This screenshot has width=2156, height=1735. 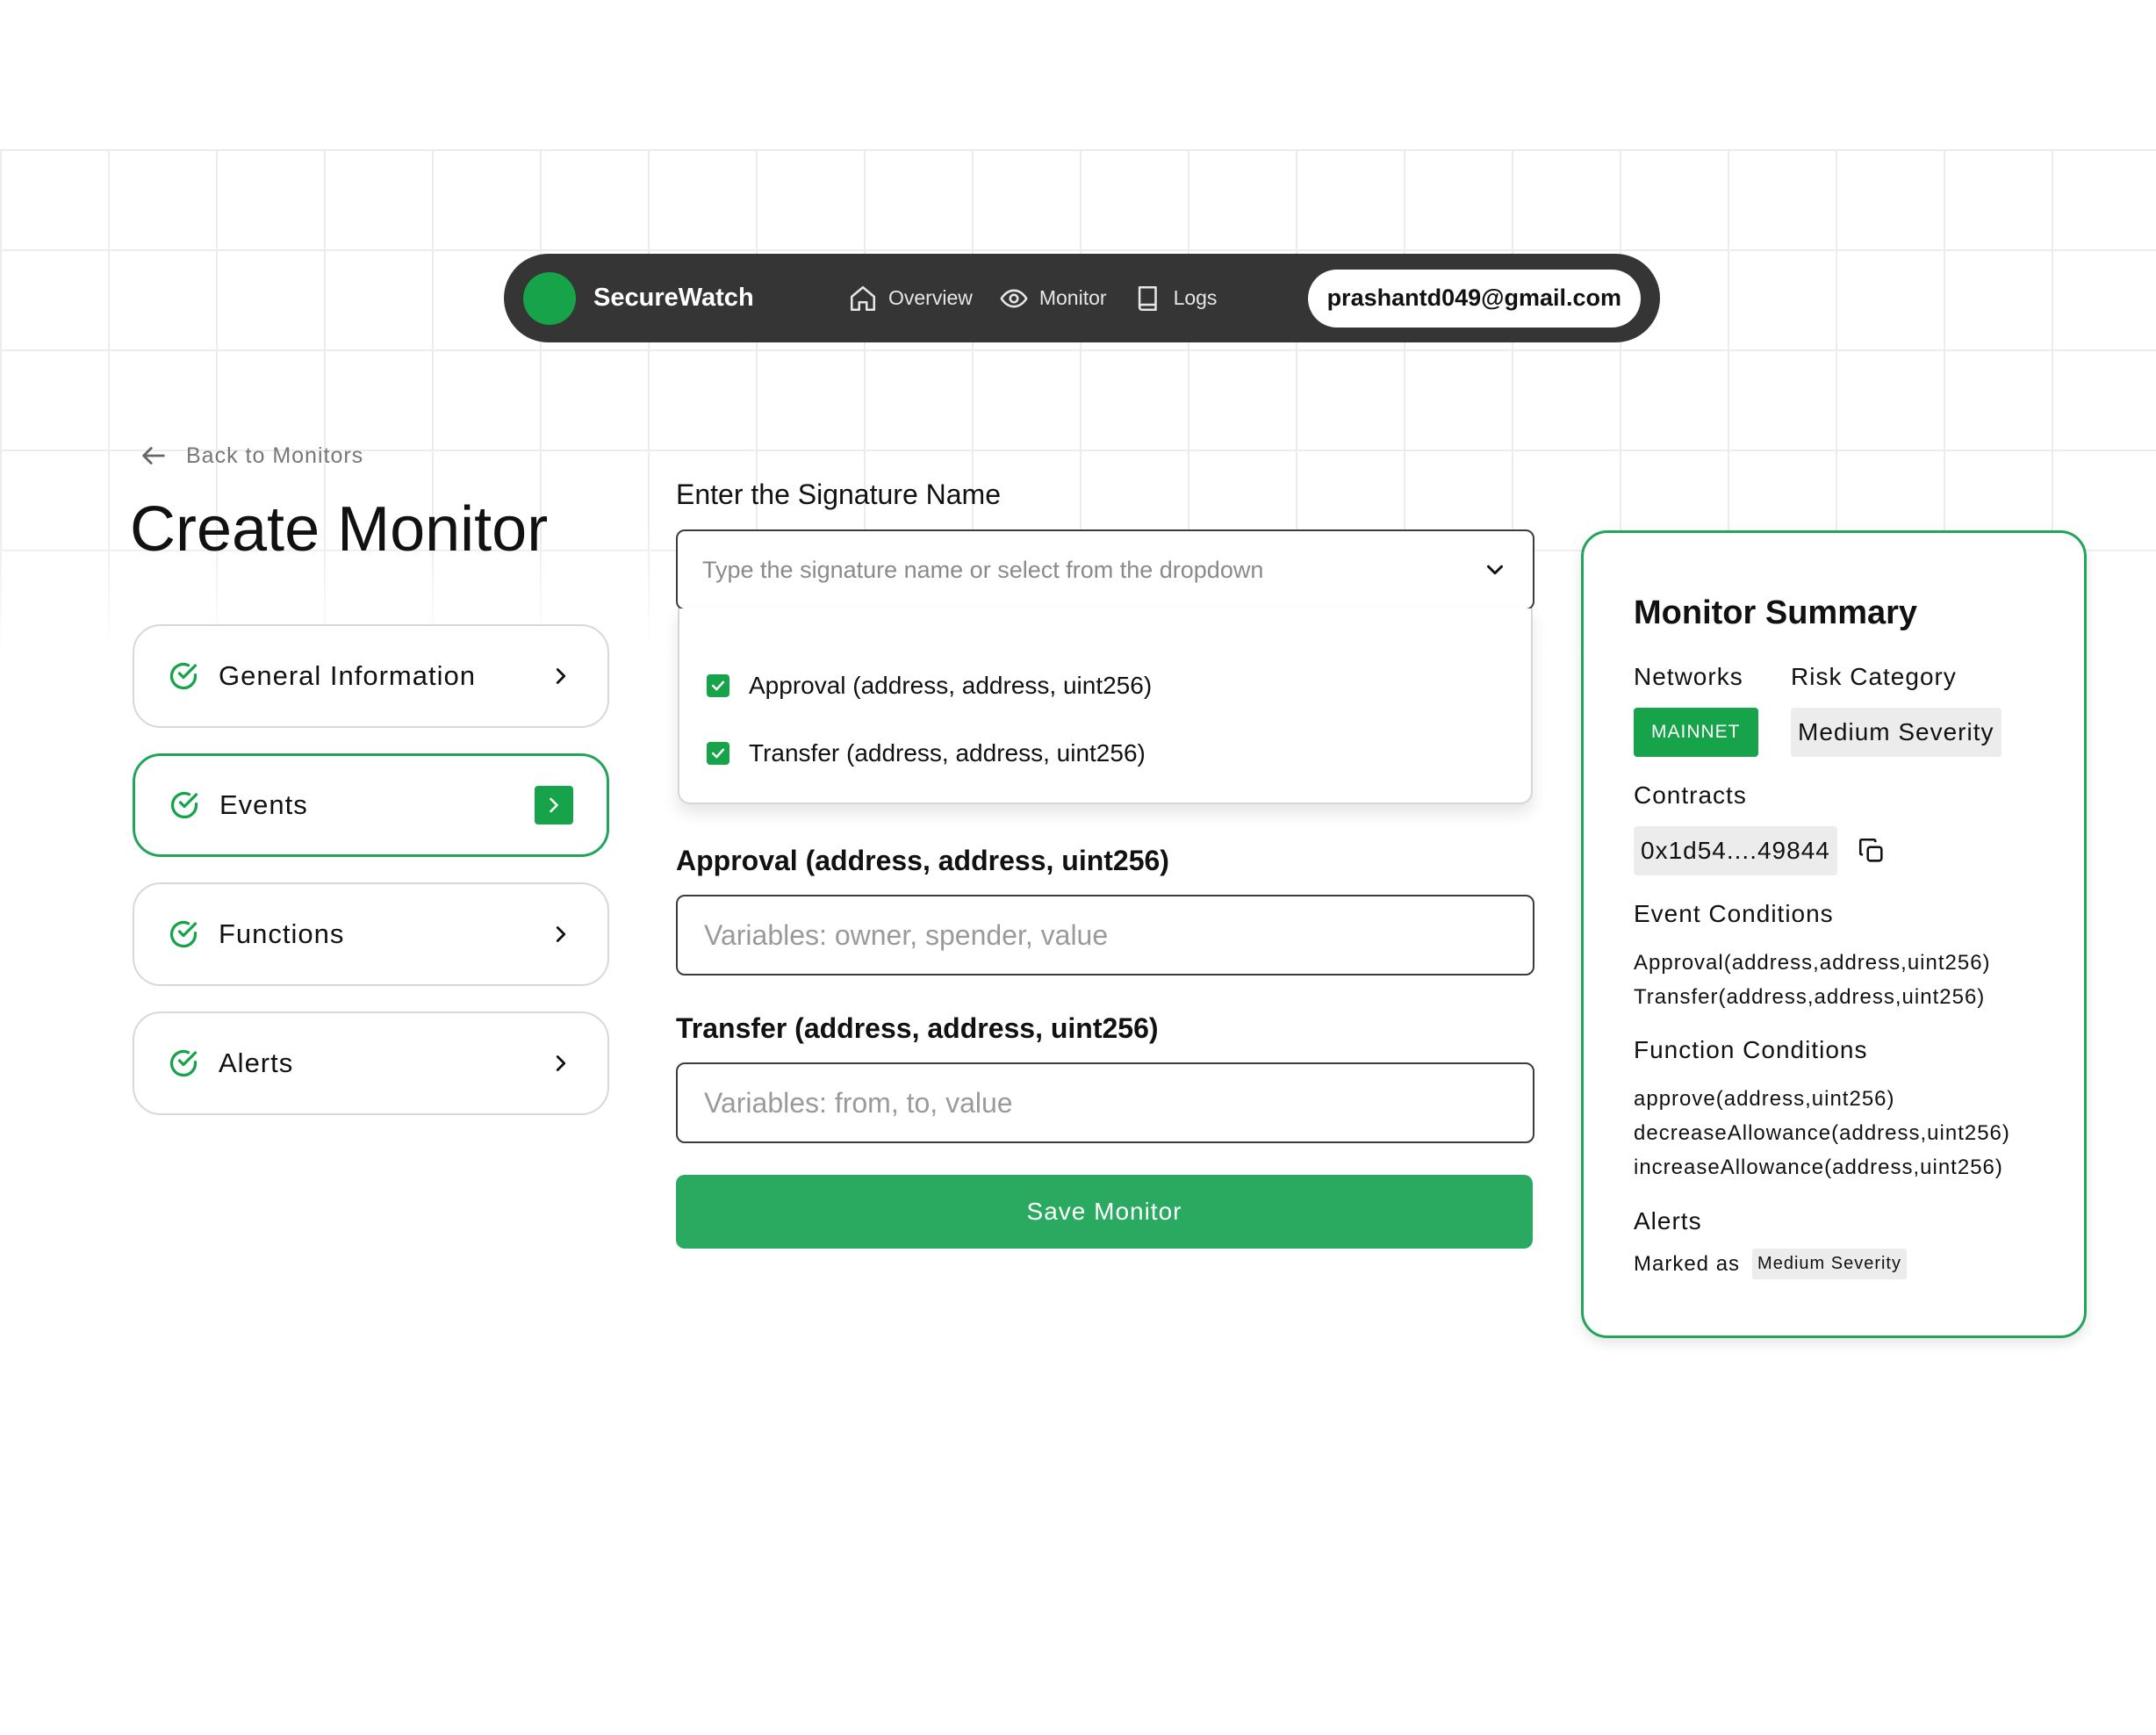 I want to click on nav-link-label: Logs, so click(x=1196, y=297).